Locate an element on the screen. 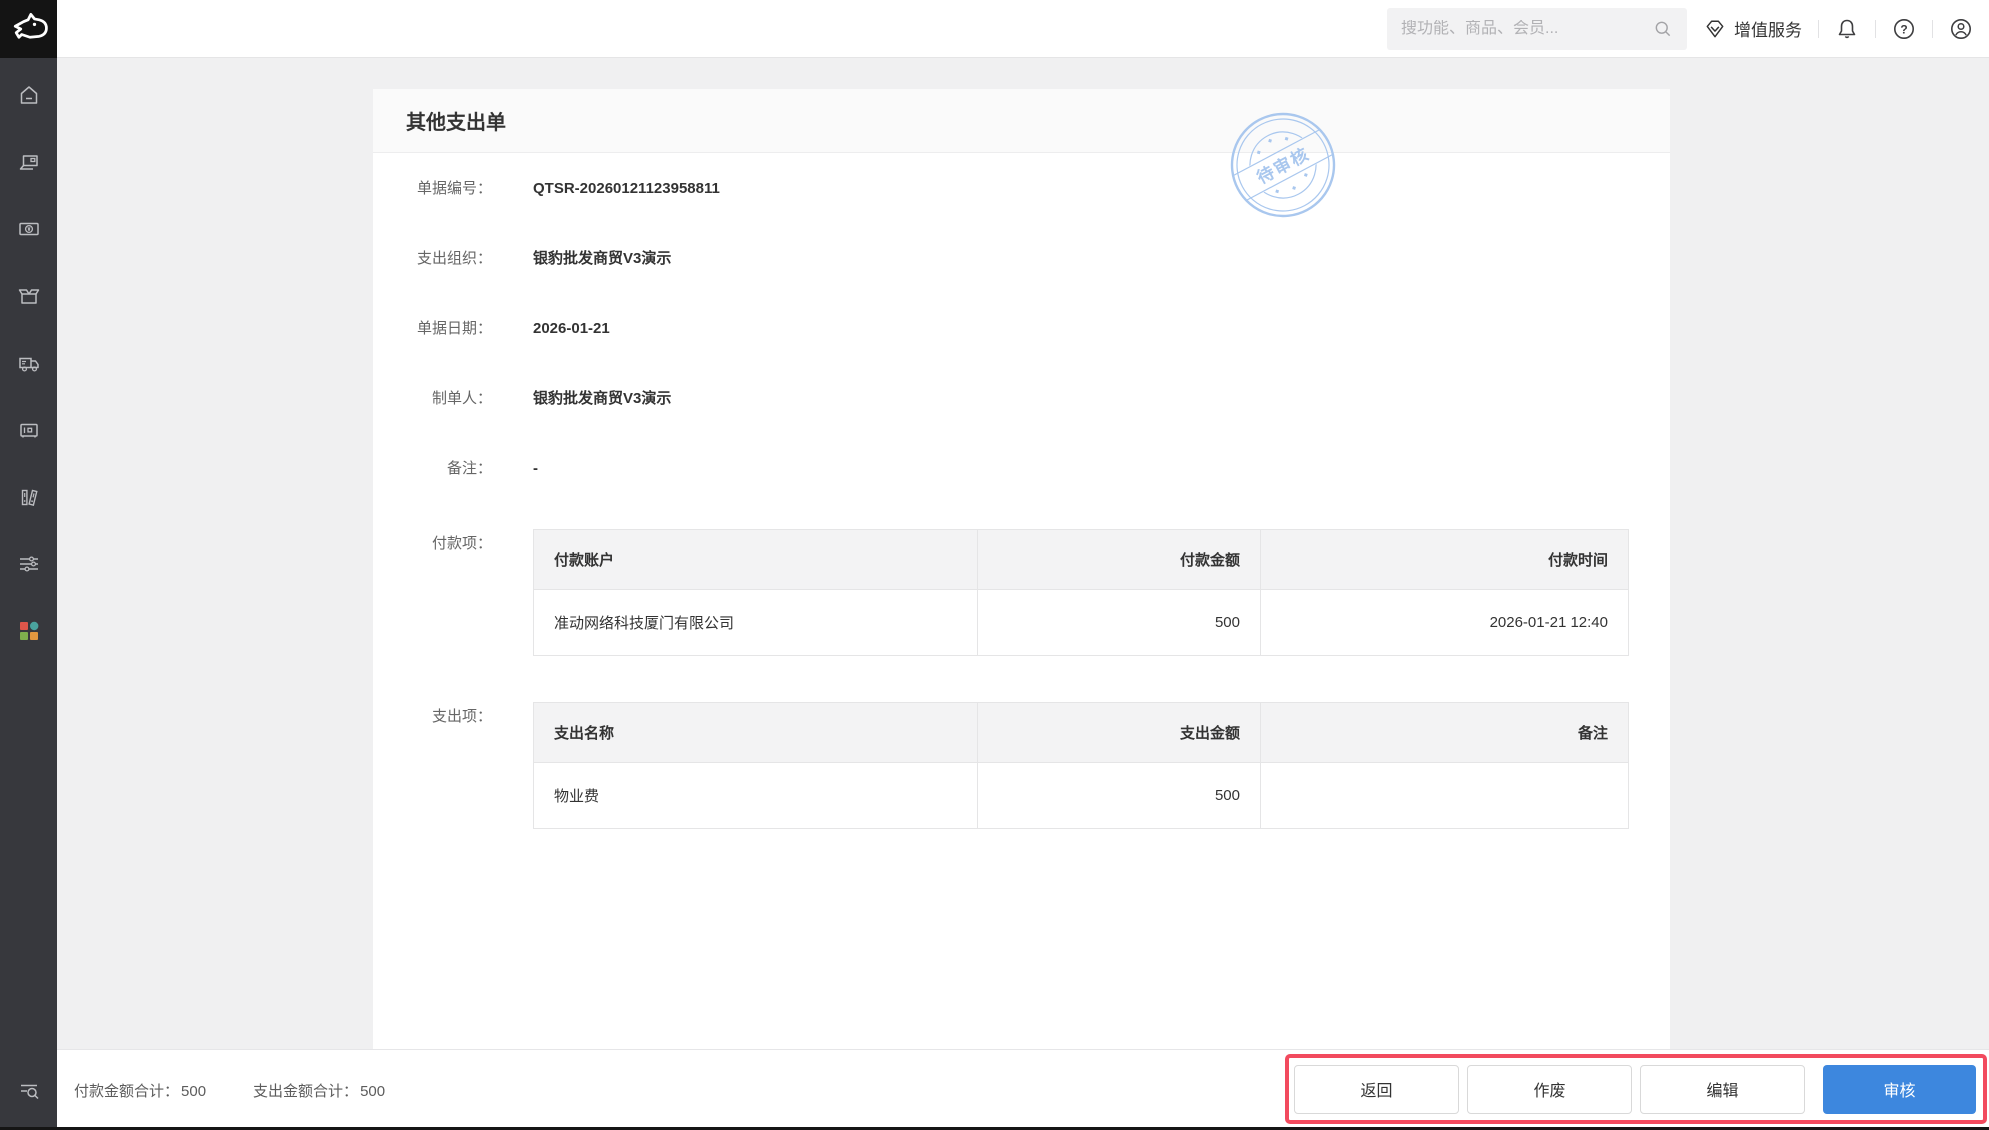 Image resolution: width=1989 pixels, height=1130 pixels. account-button is located at coordinates (1961, 29).